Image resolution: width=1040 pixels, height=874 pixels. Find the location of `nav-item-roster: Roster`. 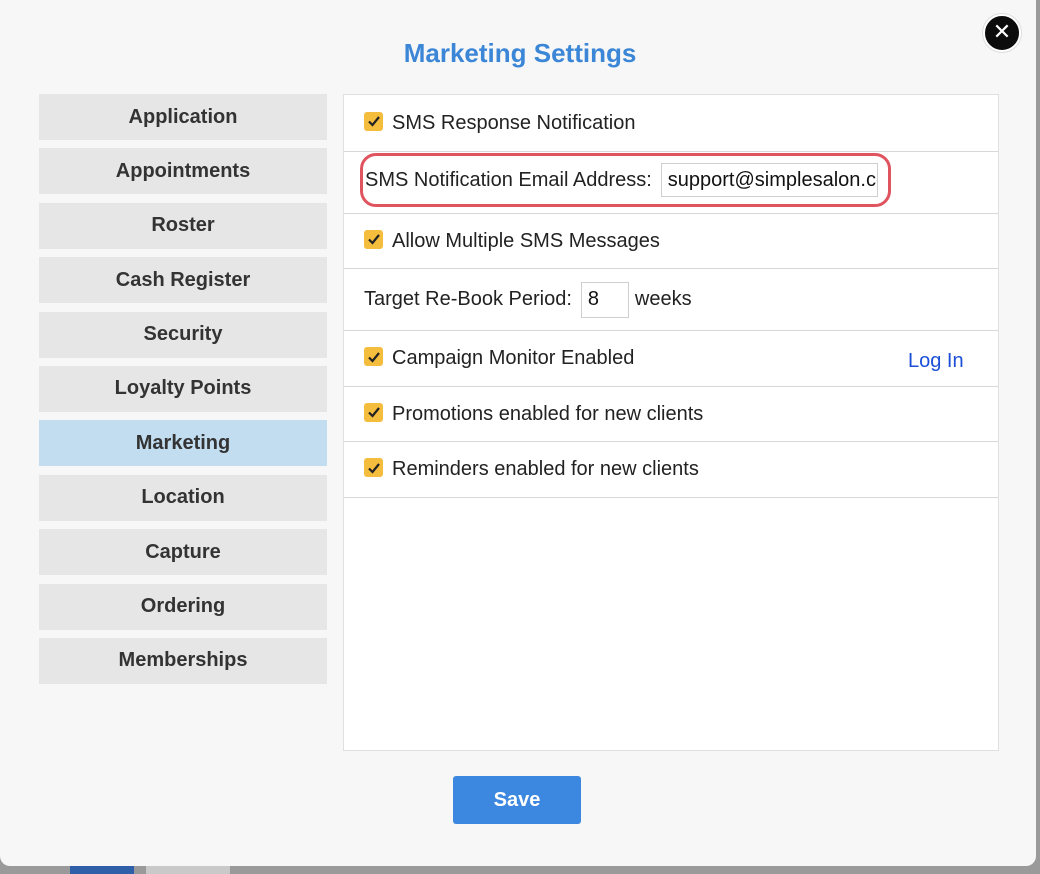

nav-item-roster: Roster is located at coordinates (183, 225).